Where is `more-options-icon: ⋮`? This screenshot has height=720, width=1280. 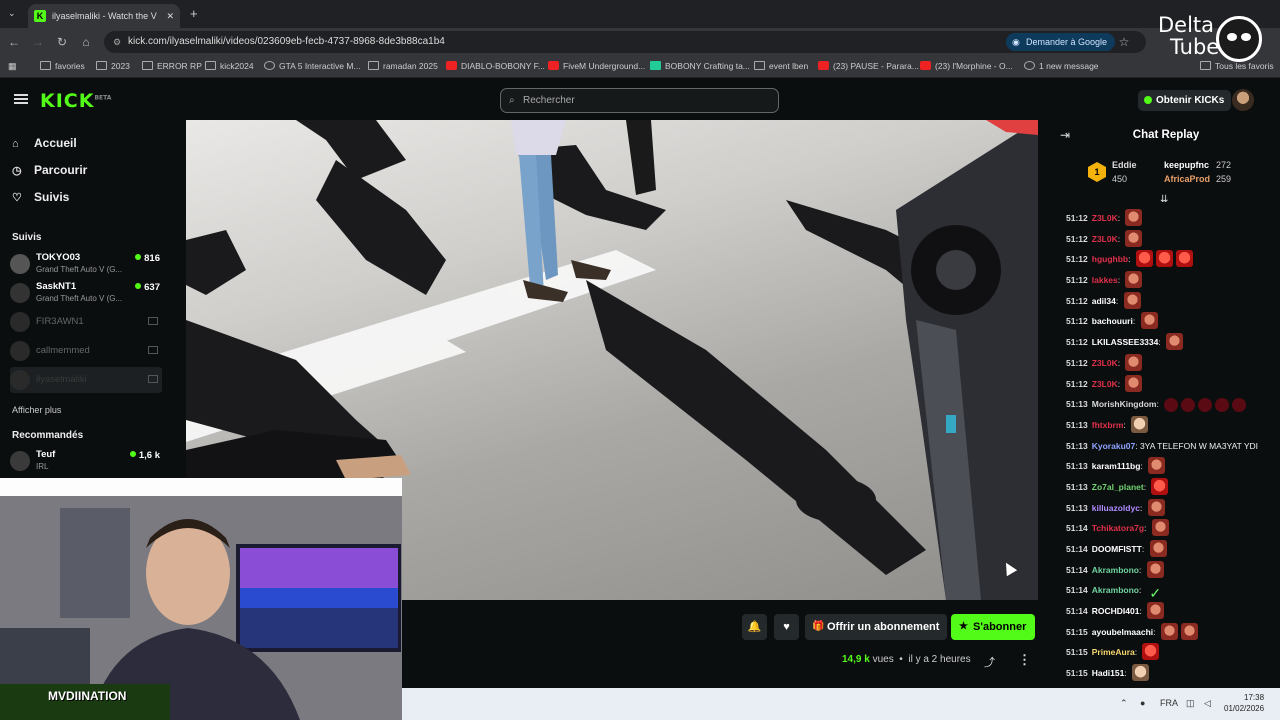 more-options-icon: ⋮ is located at coordinates (1024, 660).